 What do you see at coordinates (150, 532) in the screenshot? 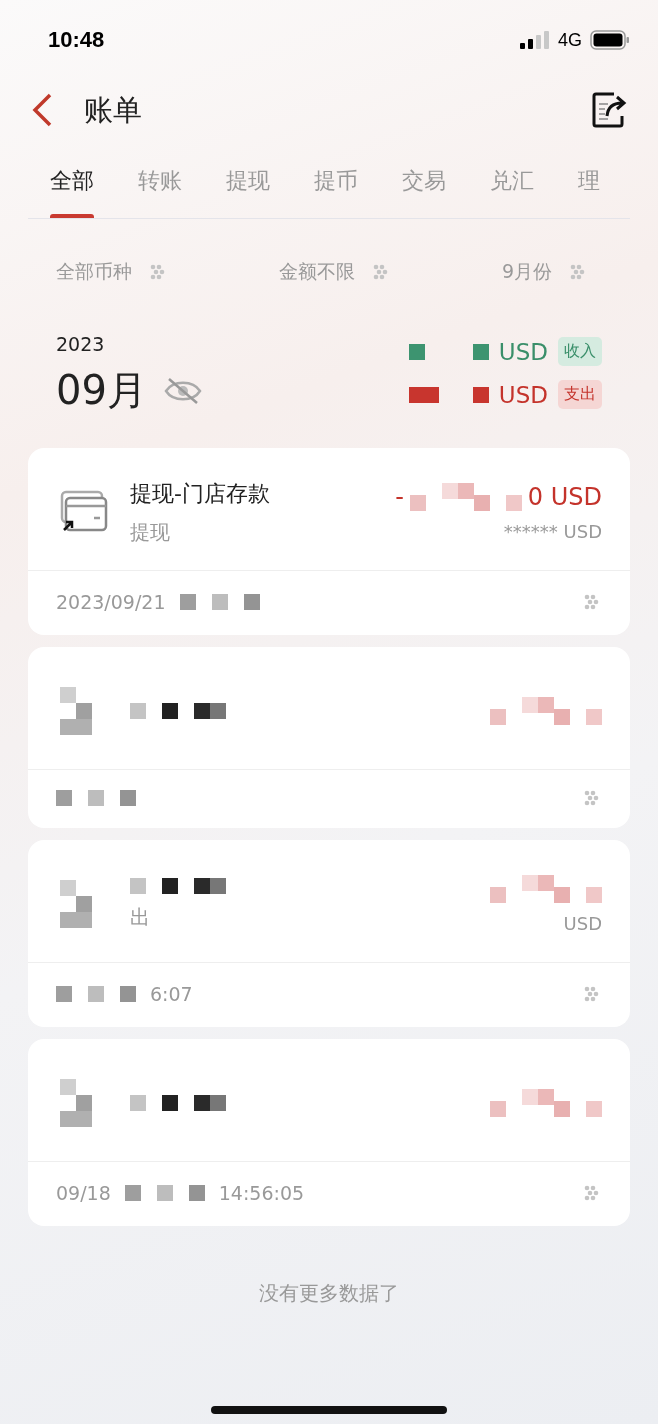
I see `bill-type: 提现` at bounding box center [150, 532].